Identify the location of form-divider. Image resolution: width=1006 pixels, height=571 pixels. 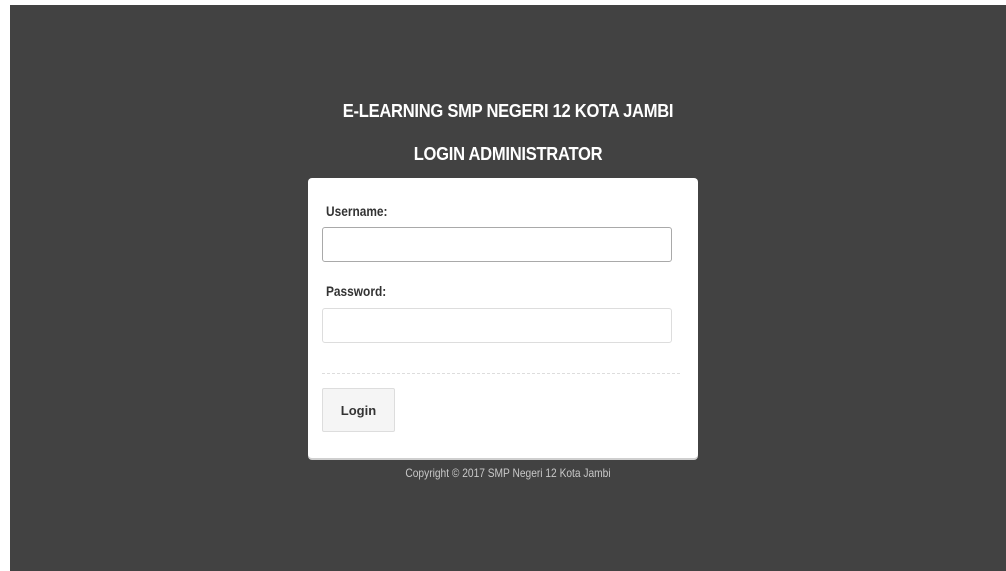
(501, 373).